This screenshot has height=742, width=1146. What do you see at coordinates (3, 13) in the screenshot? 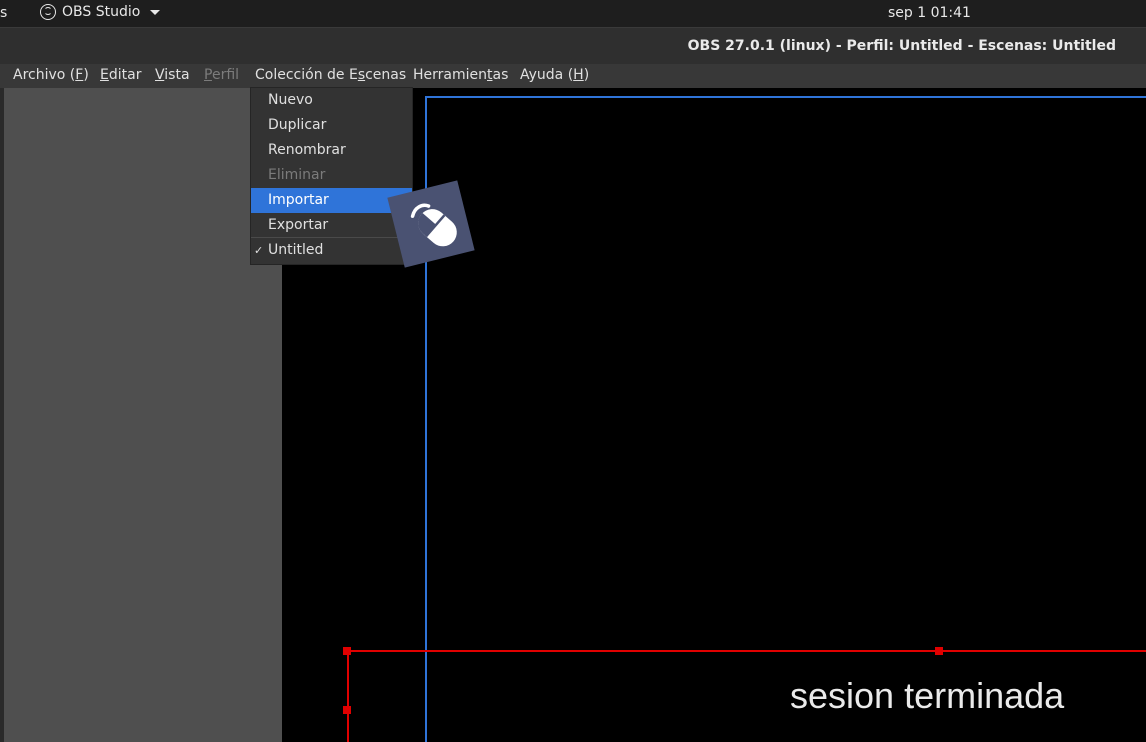
I see `activities-button: s` at bounding box center [3, 13].